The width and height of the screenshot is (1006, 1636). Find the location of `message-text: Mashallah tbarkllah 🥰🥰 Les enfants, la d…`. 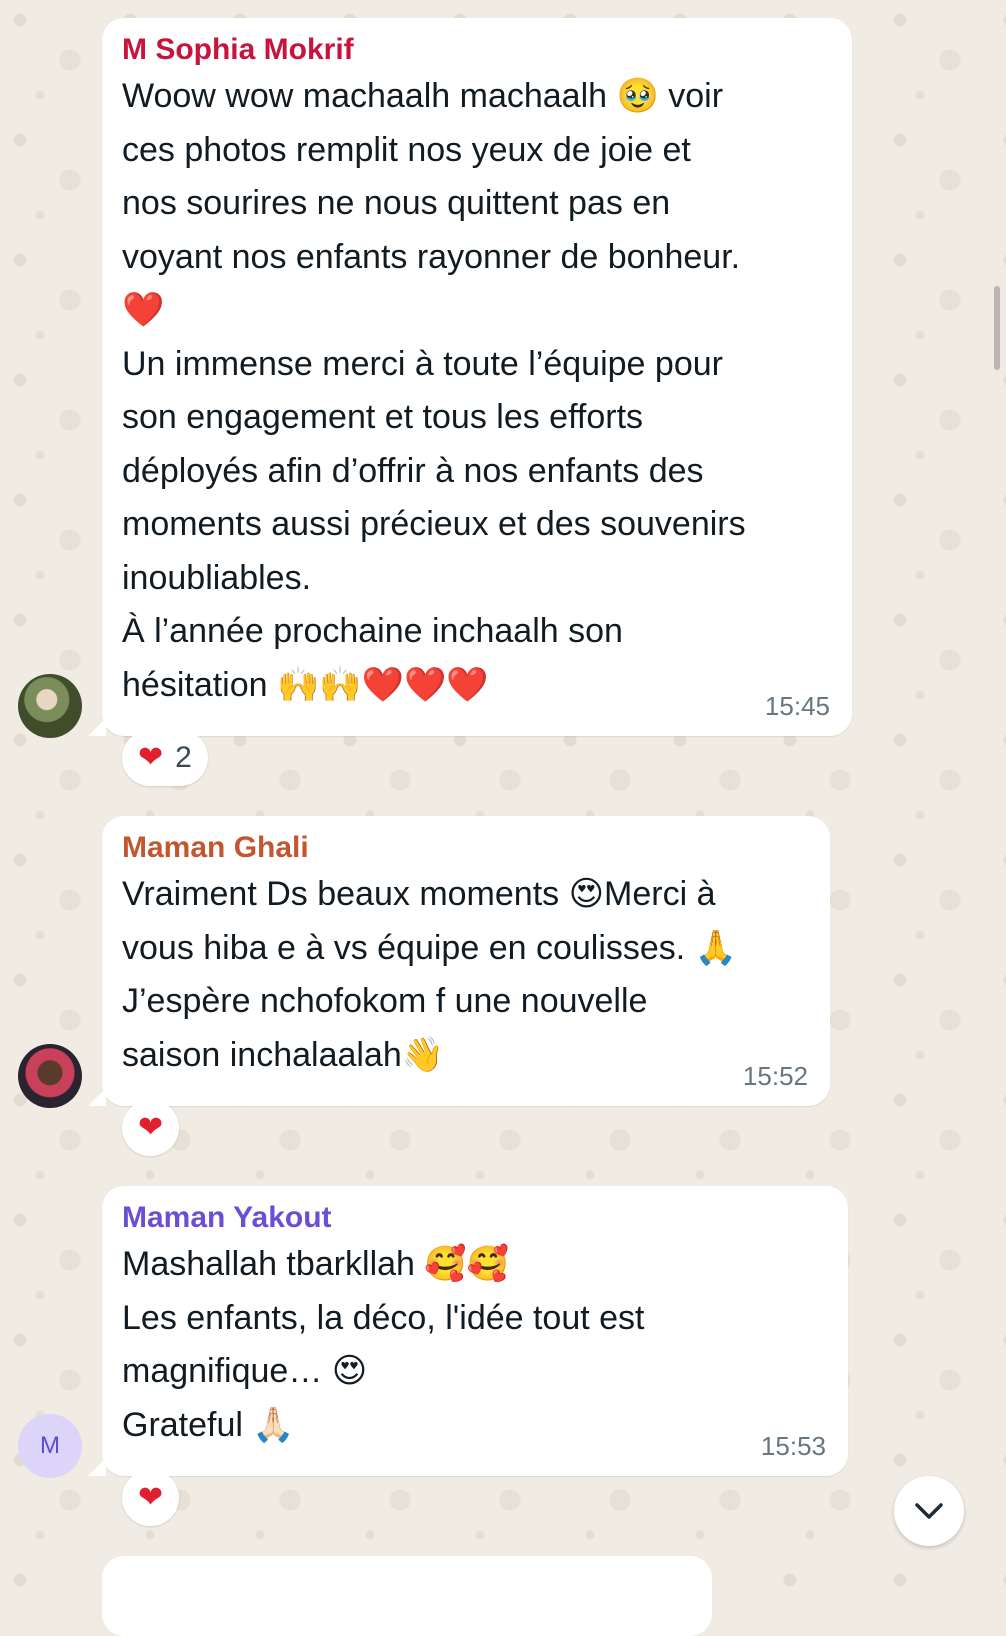

message-text: Mashallah tbarkllah 🥰🥰 Les enfants, la d… is located at coordinates (383, 1344).